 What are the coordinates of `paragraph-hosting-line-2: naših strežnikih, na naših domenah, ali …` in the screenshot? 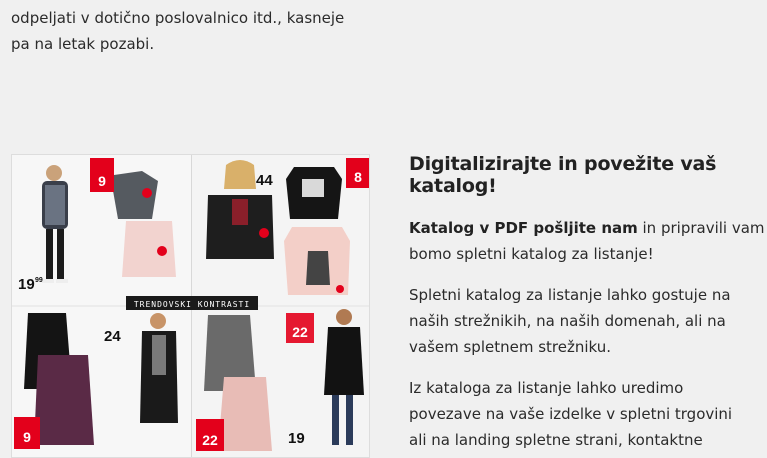 It's located at (567, 321).